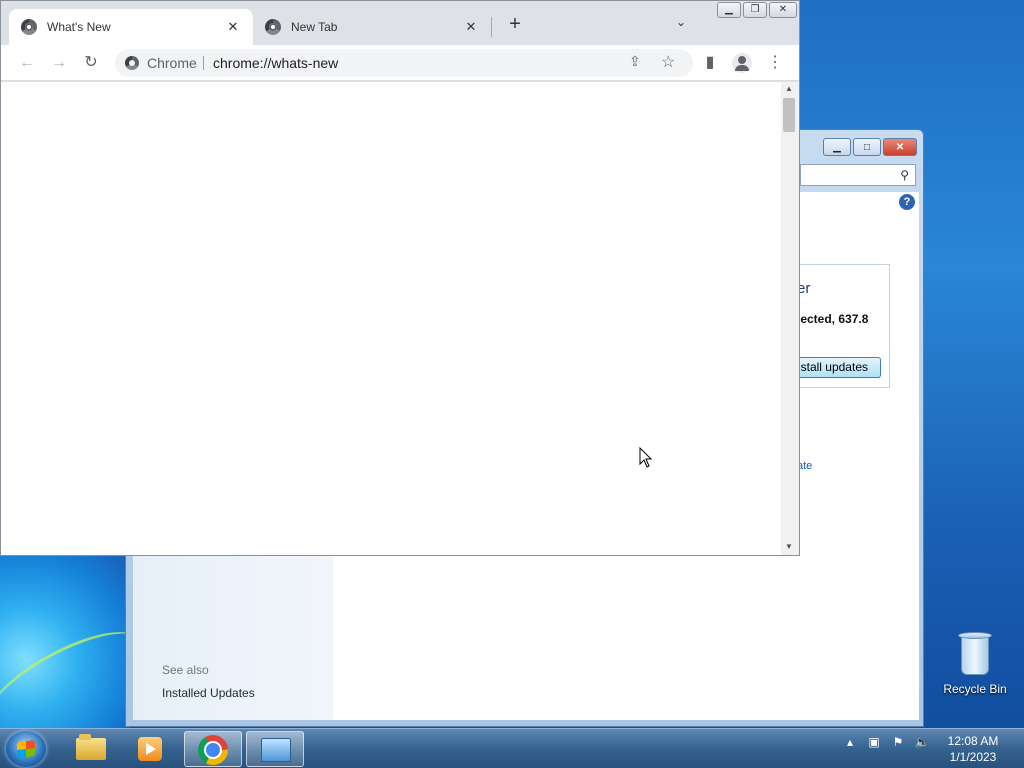  I want to click on taskbar: ▴ ▣ ⚑ 🔈 12:08 AM 1/1/2023, so click(512, 748).